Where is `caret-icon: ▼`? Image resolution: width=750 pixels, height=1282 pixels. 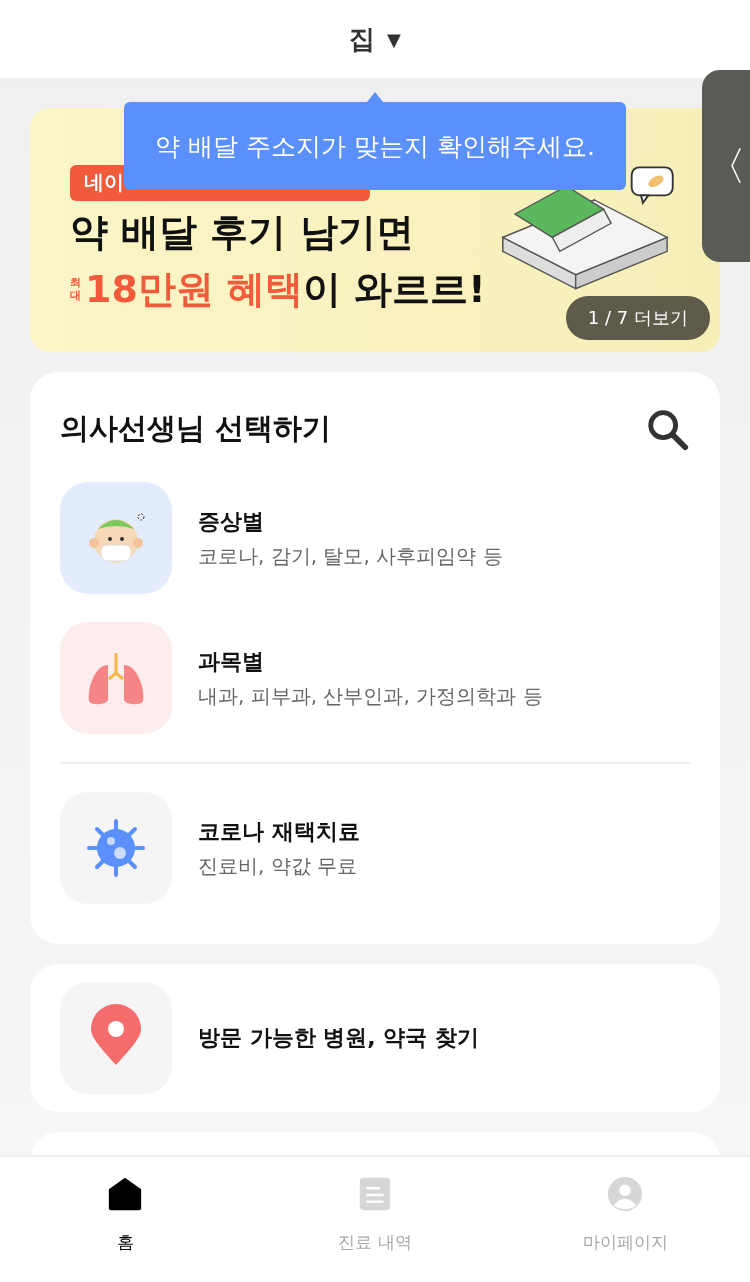 caret-icon: ▼ is located at coordinates (394, 39).